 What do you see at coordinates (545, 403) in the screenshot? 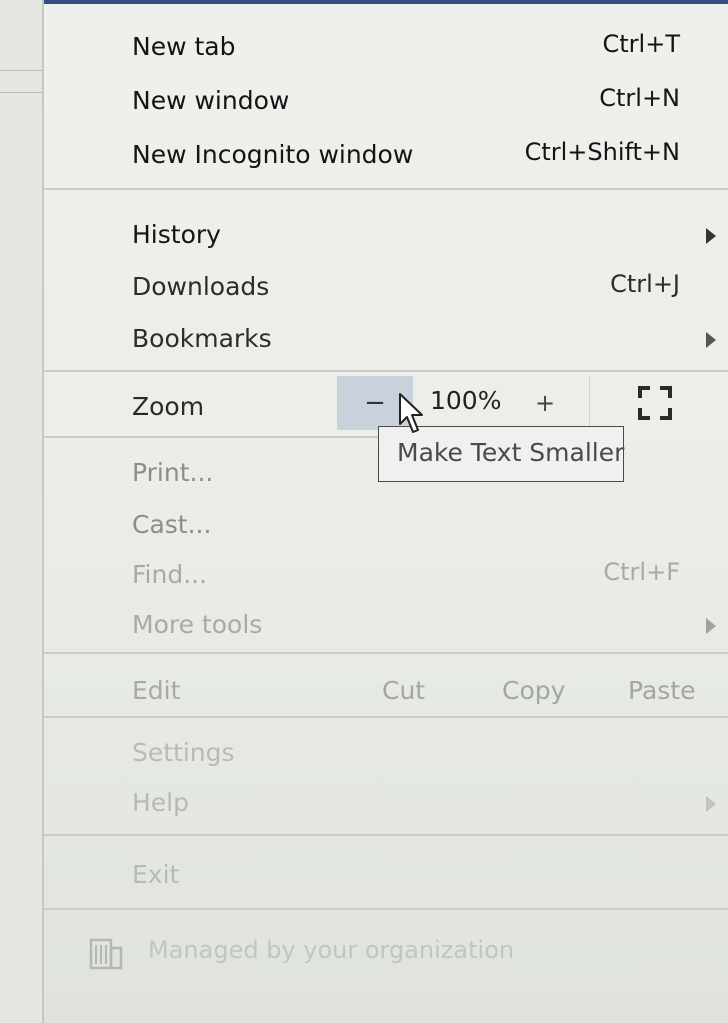
I see `zoom-in-button: +` at bounding box center [545, 403].